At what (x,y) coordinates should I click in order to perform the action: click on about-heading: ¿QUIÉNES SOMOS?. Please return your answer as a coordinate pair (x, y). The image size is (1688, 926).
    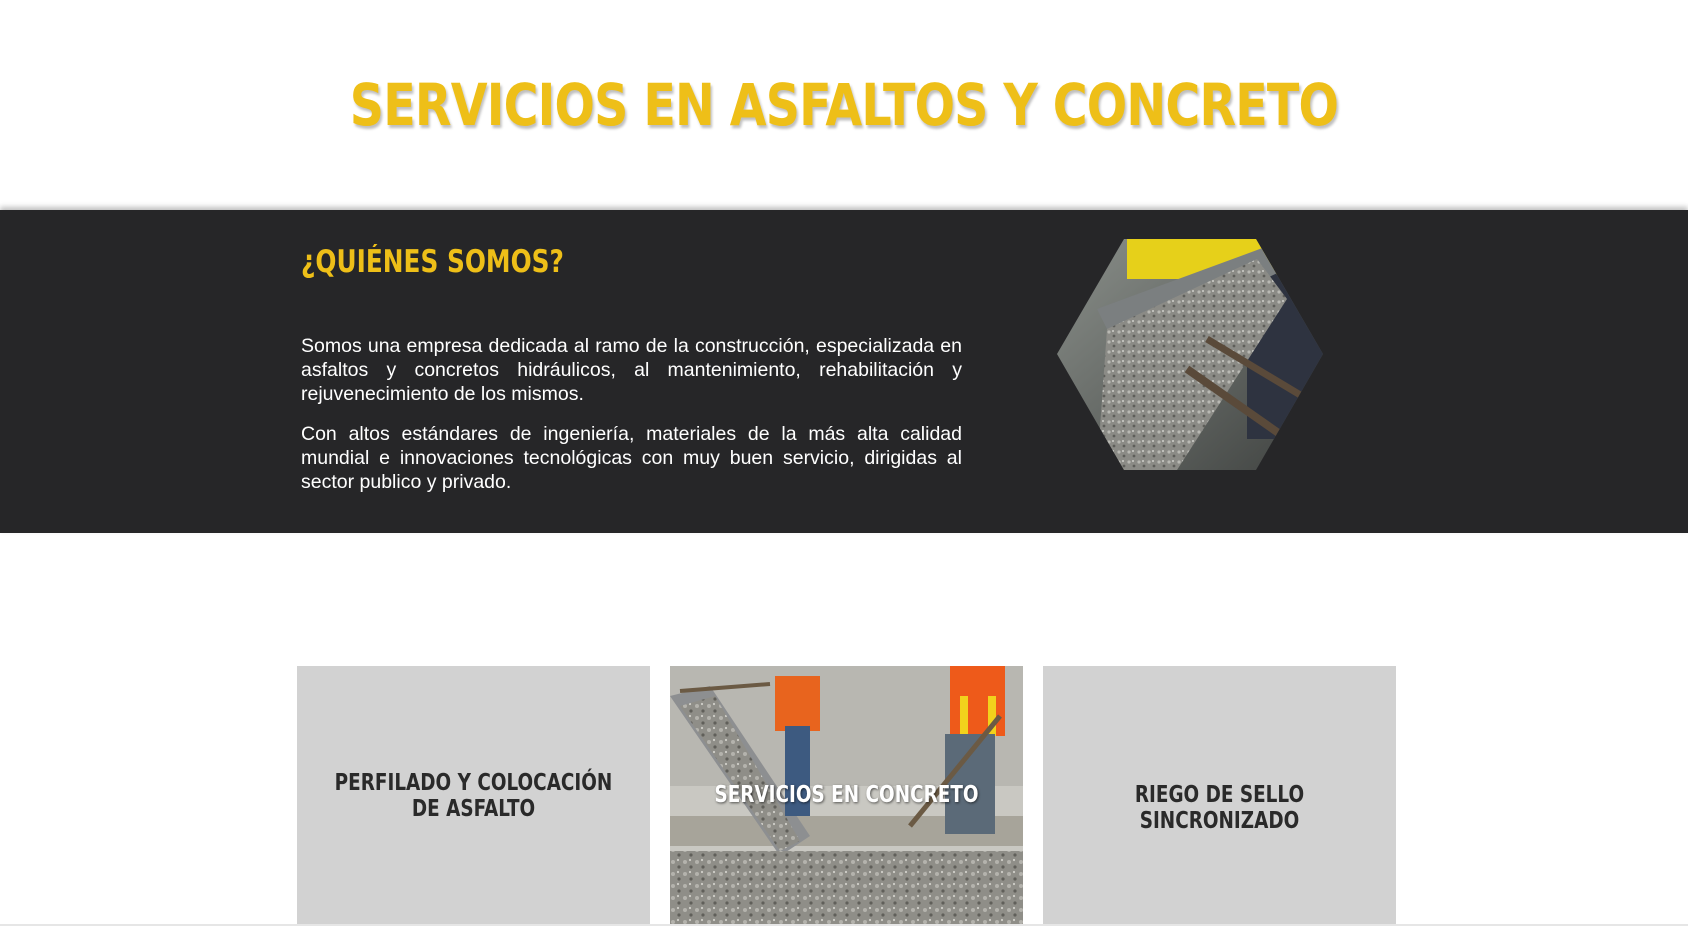
    Looking at the image, I should click on (432, 262).